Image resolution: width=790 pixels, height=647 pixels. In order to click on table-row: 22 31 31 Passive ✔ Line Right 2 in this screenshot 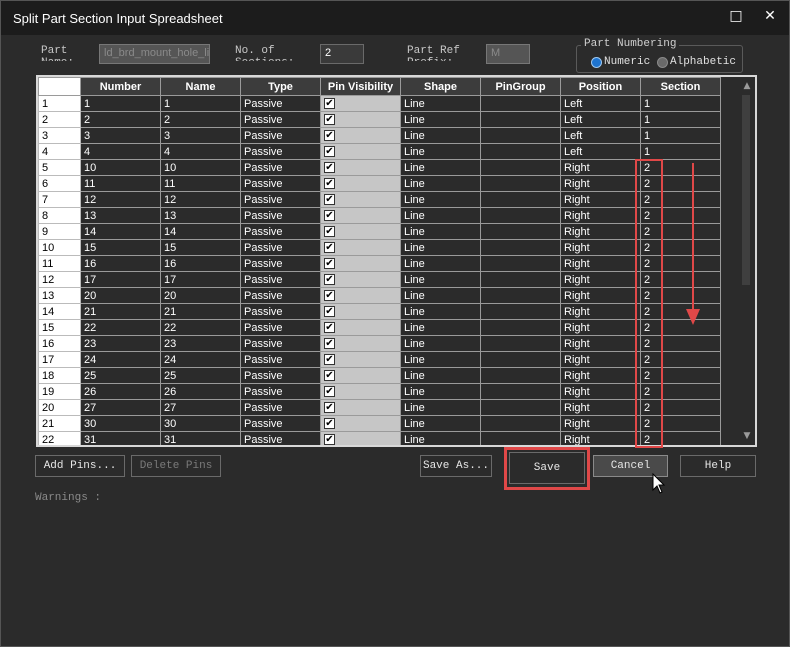, I will do `click(379, 438)`.